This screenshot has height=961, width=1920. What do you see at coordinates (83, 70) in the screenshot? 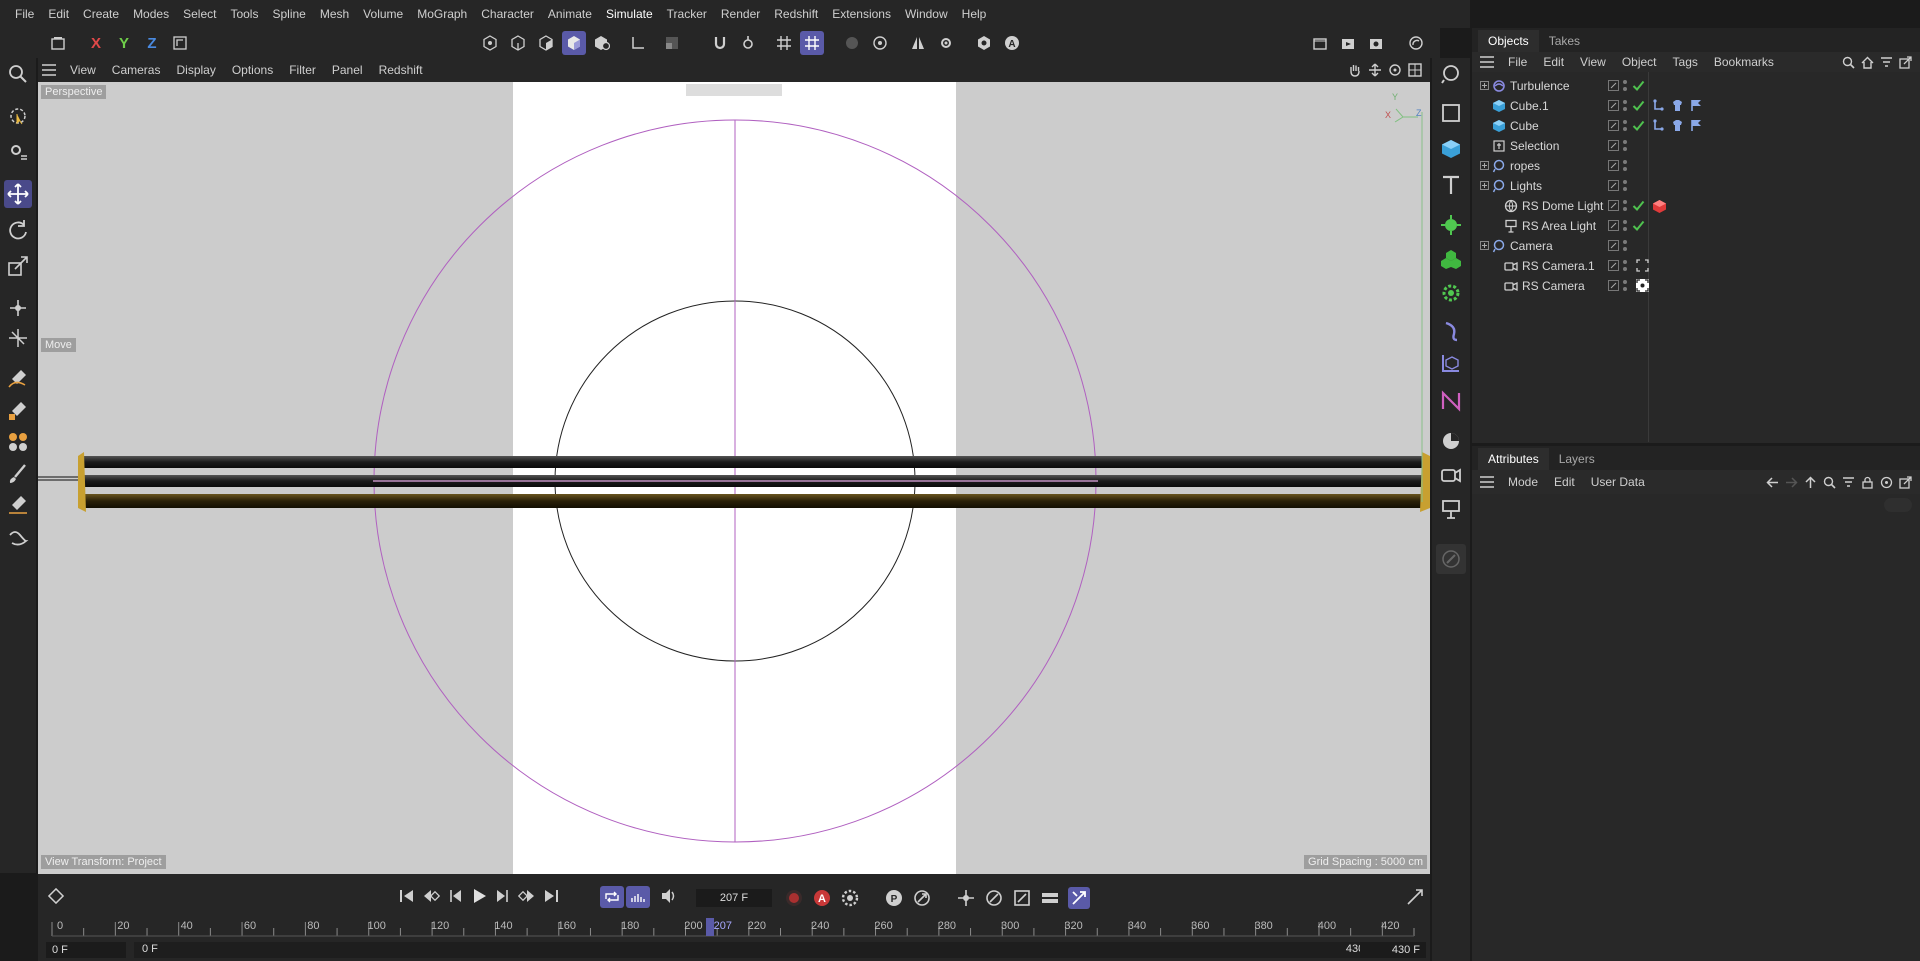
I see `viewport-menu-view: View` at bounding box center [83, 70].